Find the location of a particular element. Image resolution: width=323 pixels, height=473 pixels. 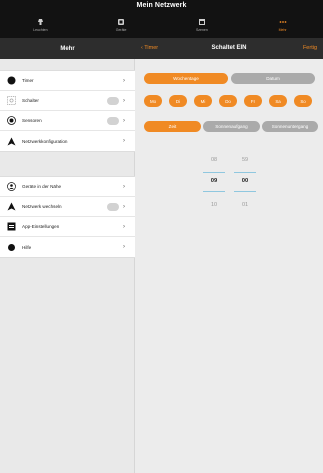

minute-current: 00 is located at coordinates (245, 181).